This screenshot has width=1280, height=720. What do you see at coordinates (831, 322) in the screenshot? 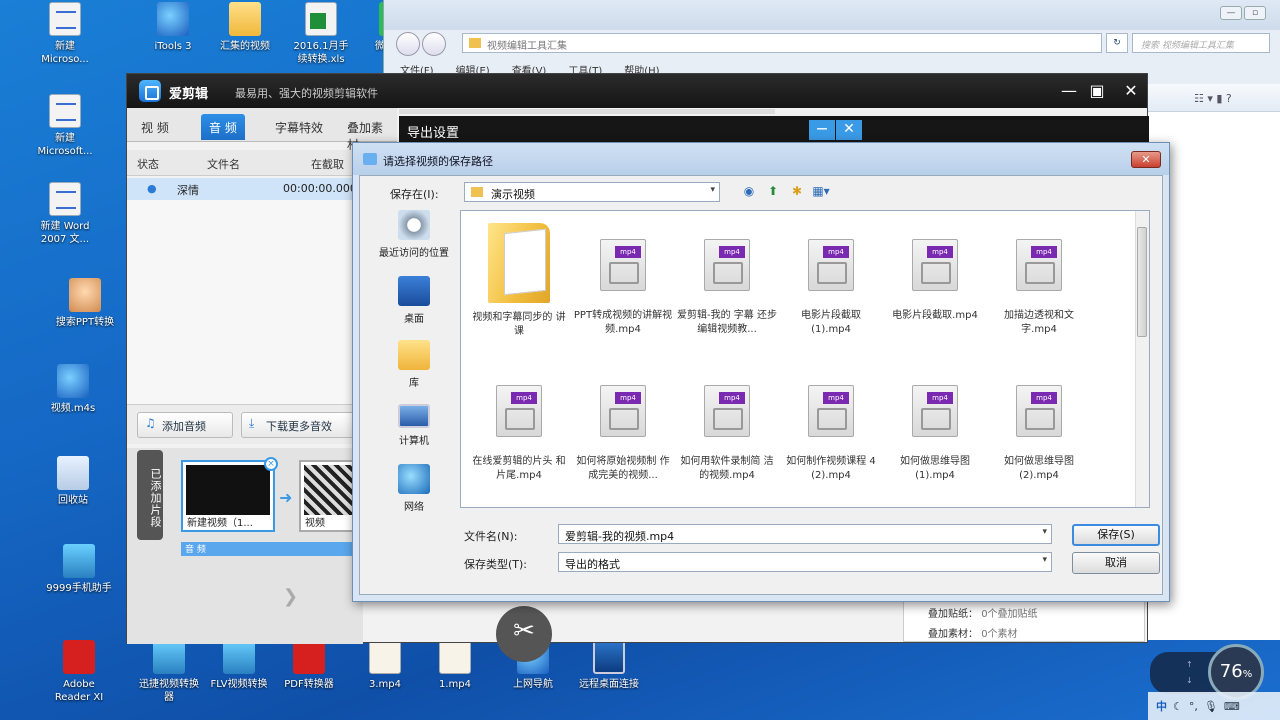
I see `file-name: 电影片段截取 (1).mp4` at bounding box center [831, 322].